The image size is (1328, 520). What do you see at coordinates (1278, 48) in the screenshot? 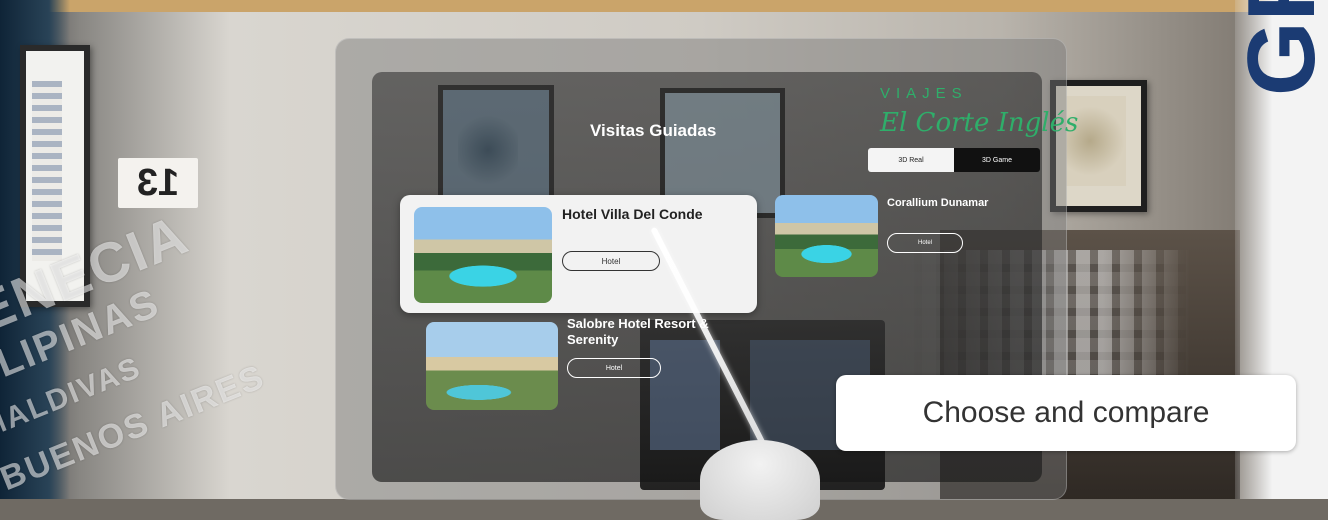
I see `brand-logo-letters: GR` at bounding box center [1278, 48].